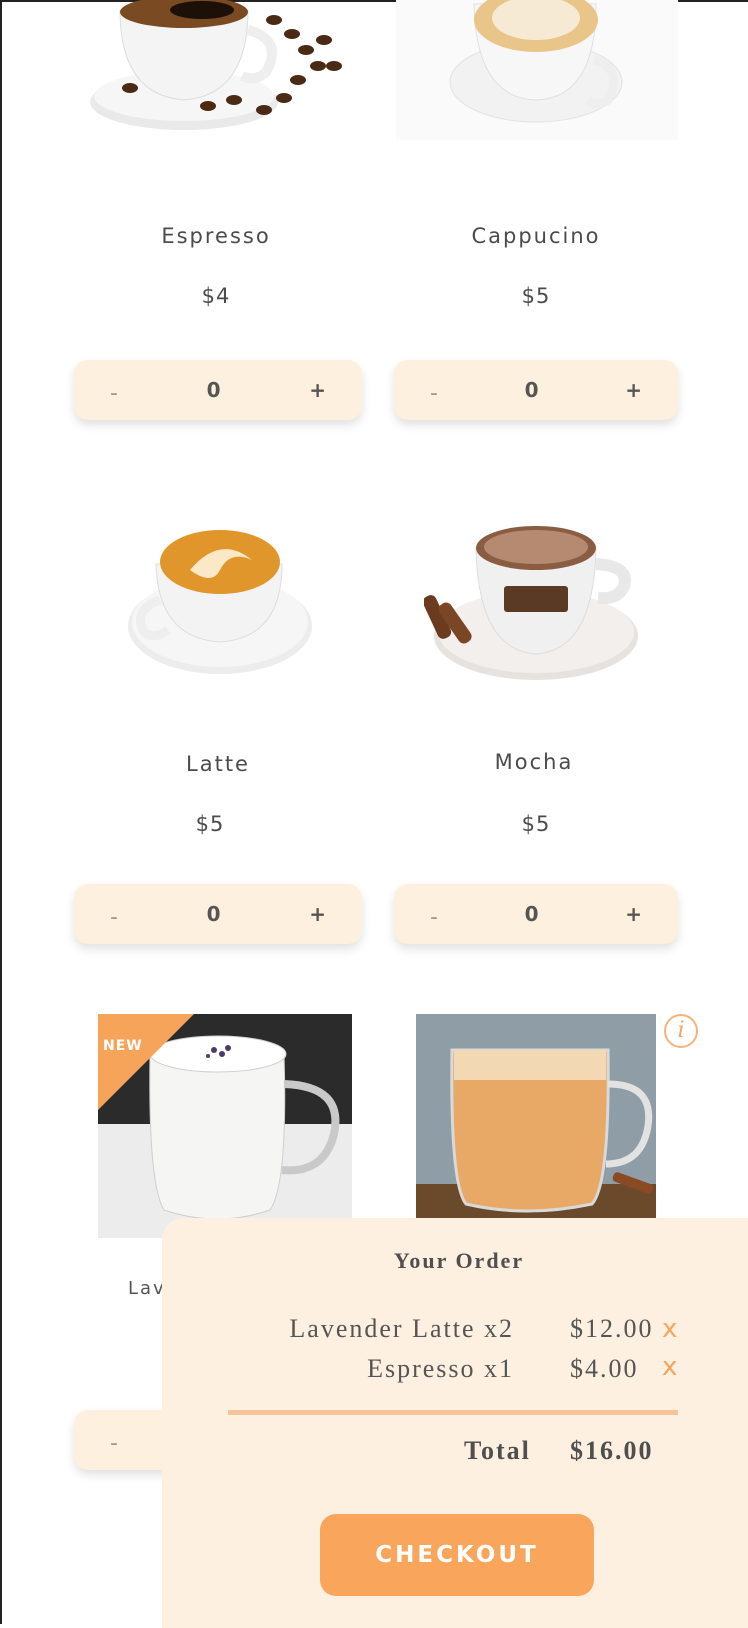 The width and height of the screenshot is (748, 1628). Describe the element at coordinates (533, 605) in the screenshot. I see `mocha-image` at that location.